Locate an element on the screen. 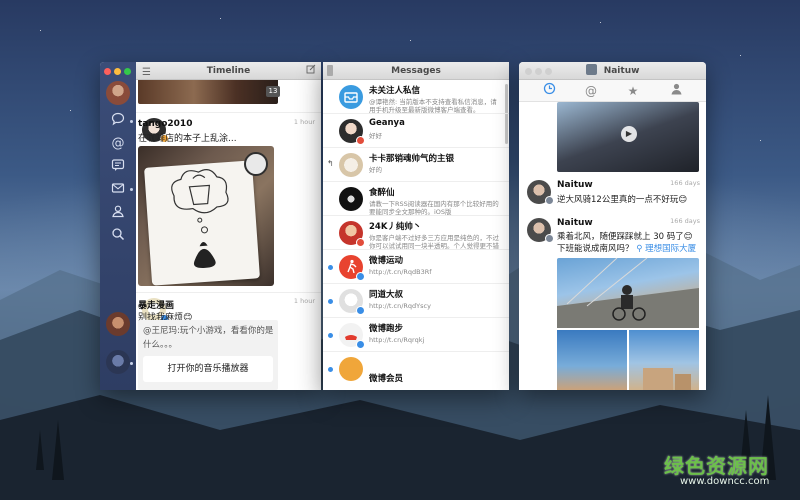  message-preview: 好好 is located at coordinates (375, 136).